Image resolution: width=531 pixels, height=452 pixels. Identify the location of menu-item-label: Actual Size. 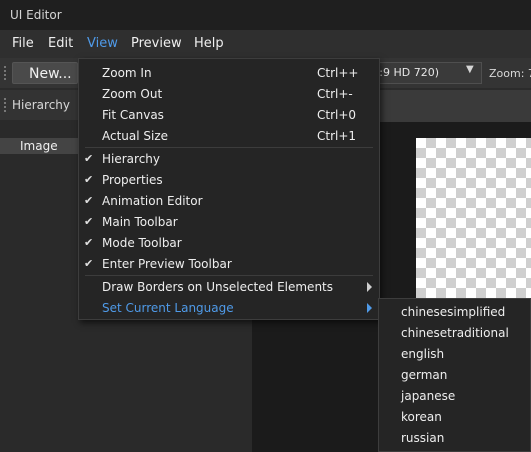
(135, 136).